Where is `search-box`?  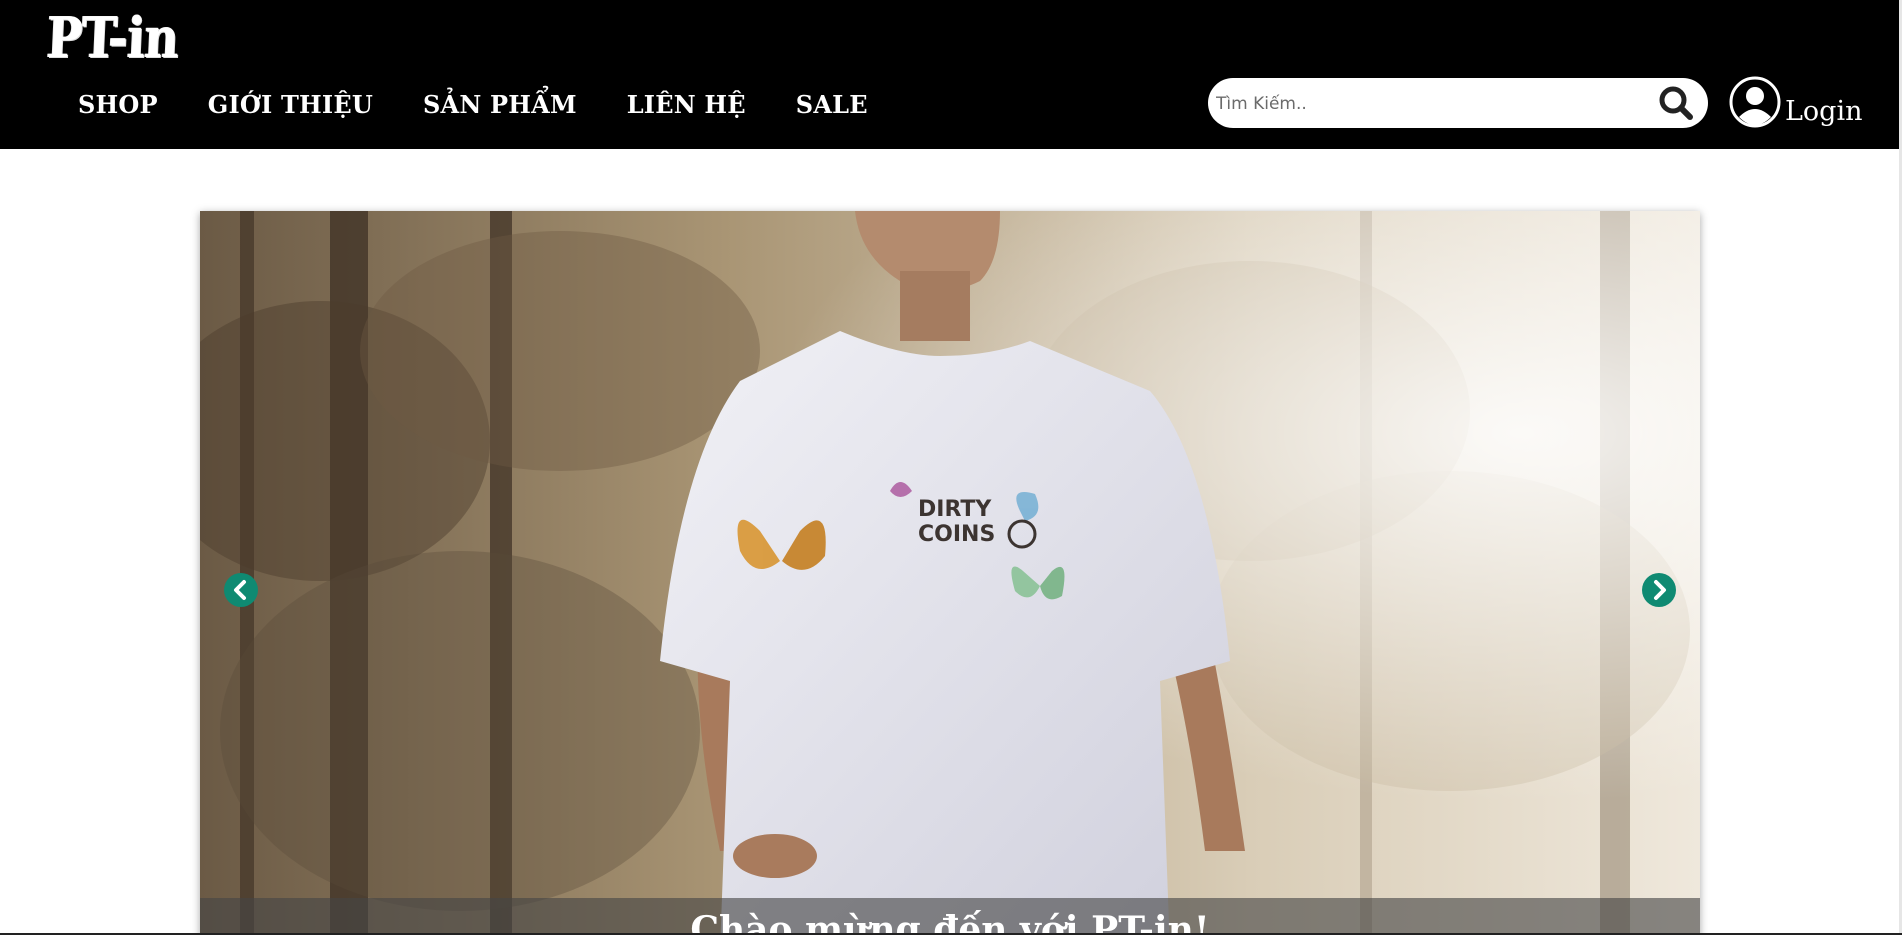 search-box is located at coordinates (1458, 103).